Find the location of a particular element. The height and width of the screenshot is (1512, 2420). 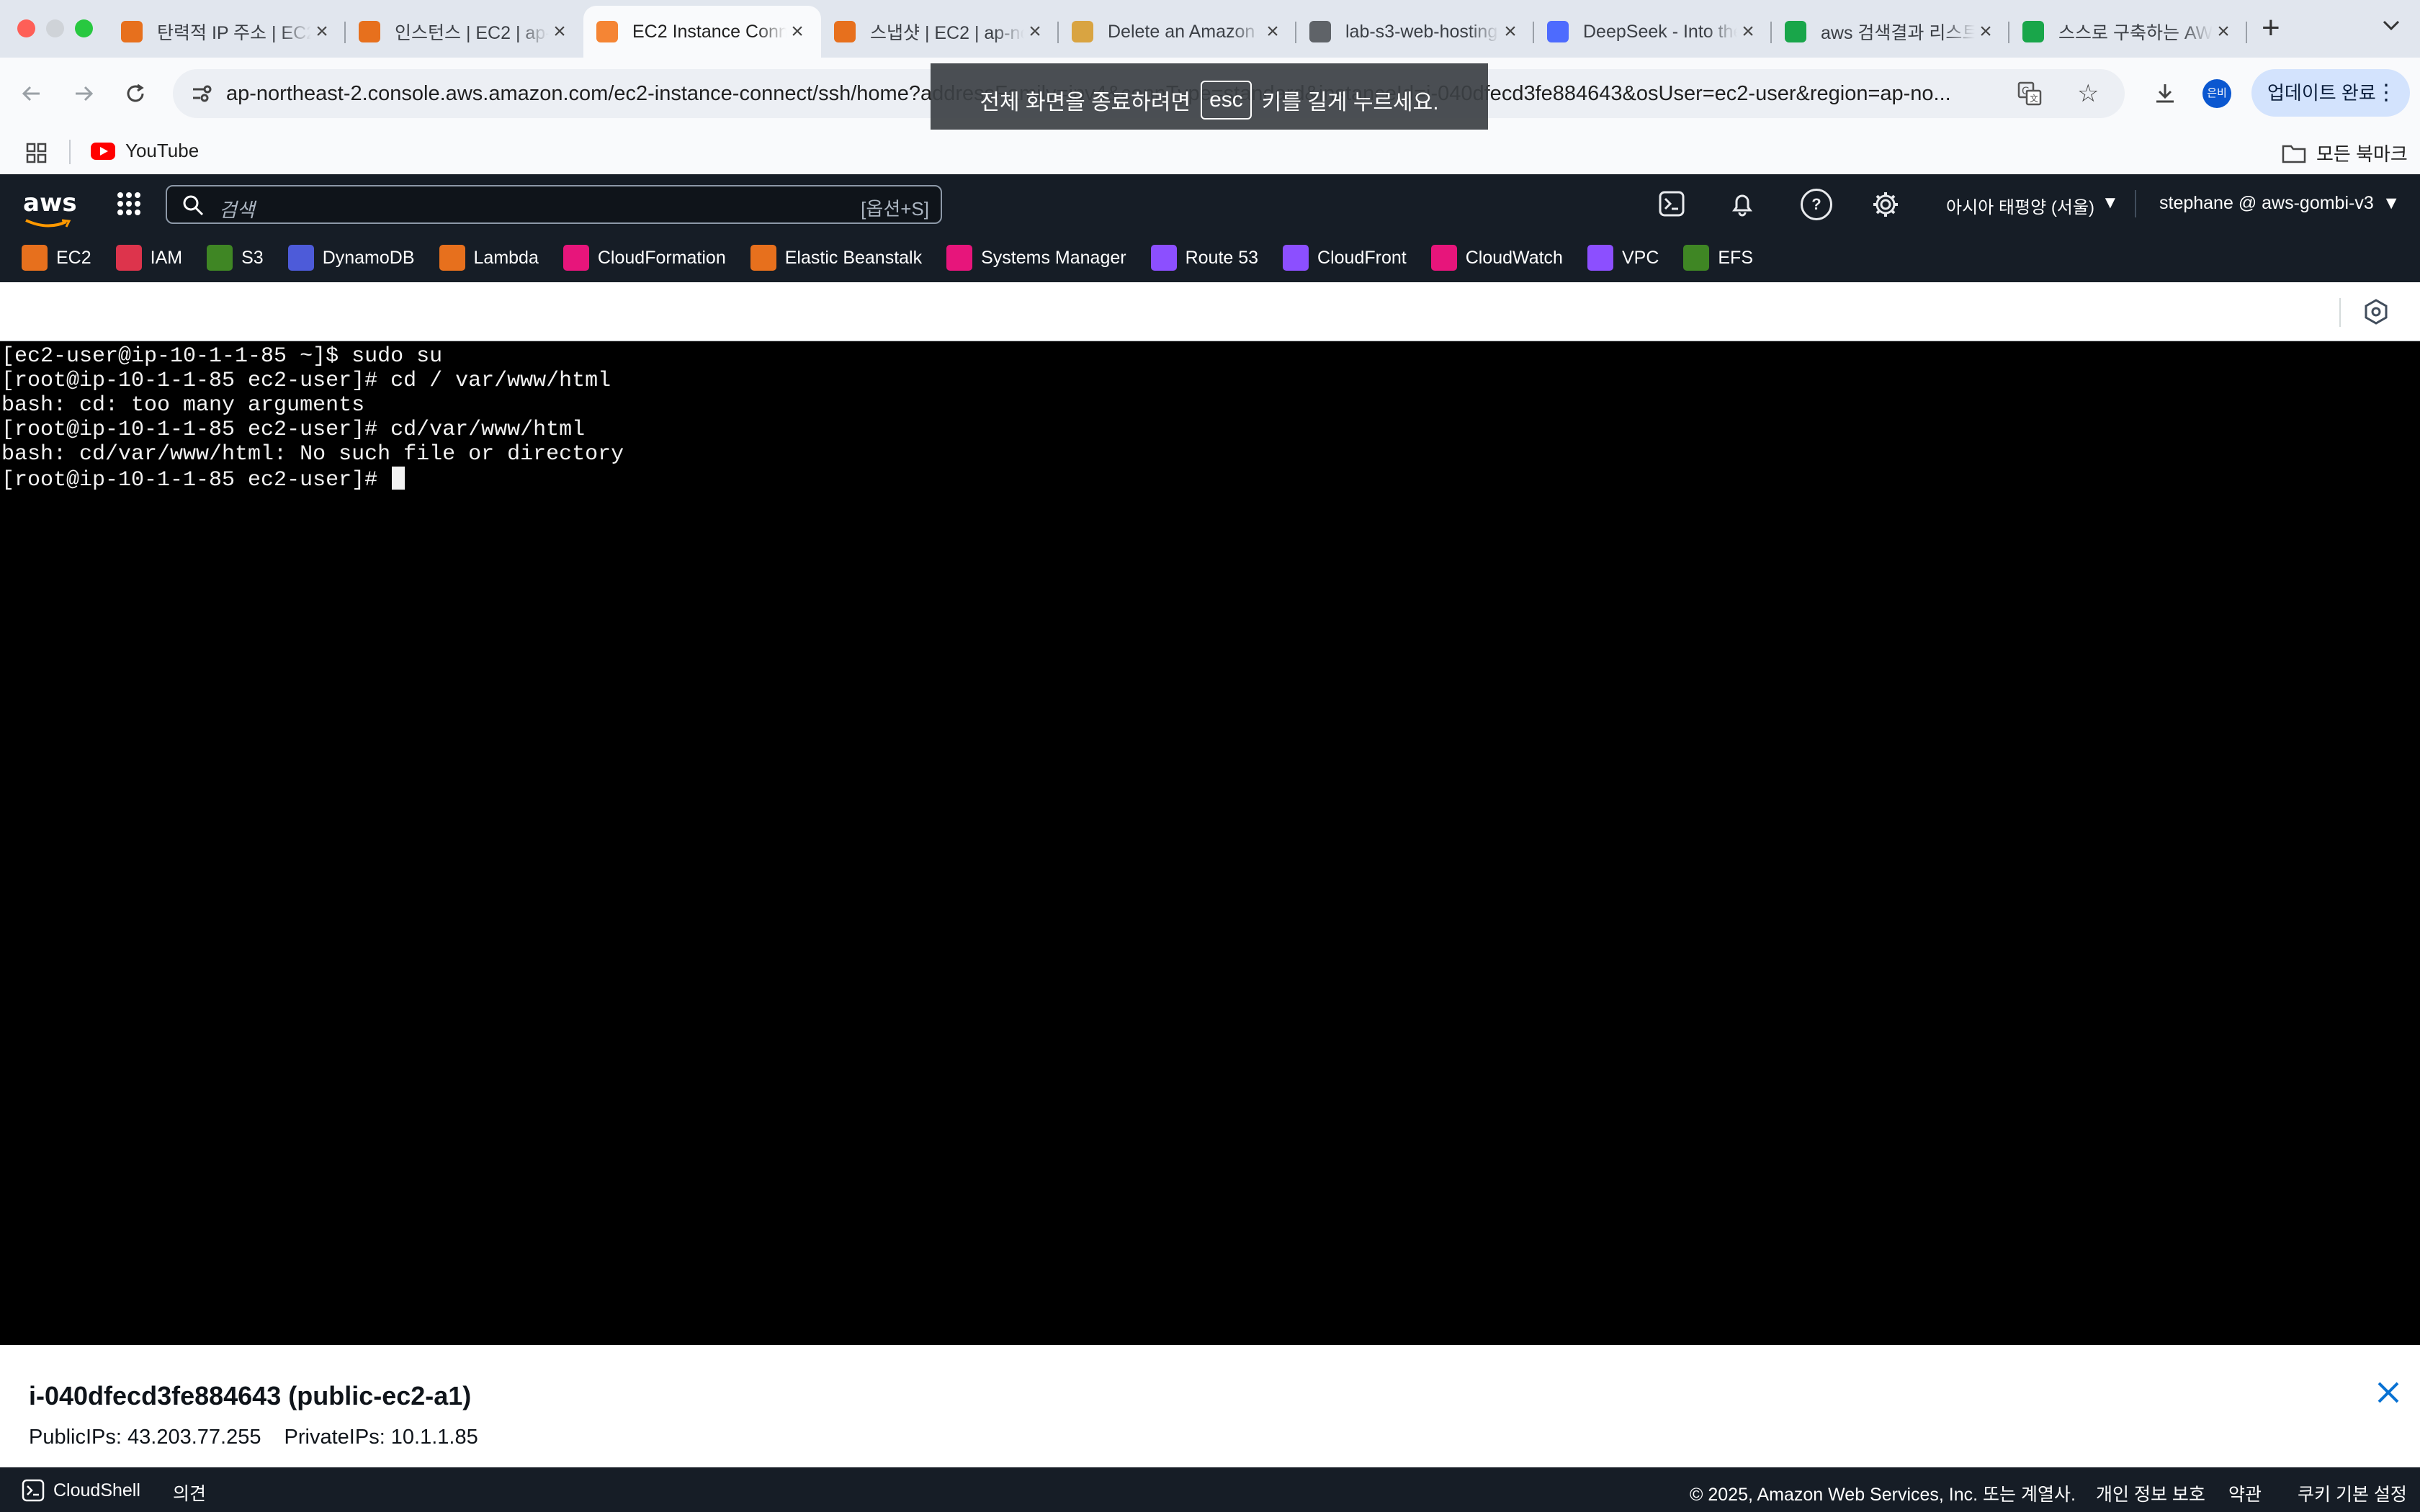

s3-icon is located at coordinates (220, 258).